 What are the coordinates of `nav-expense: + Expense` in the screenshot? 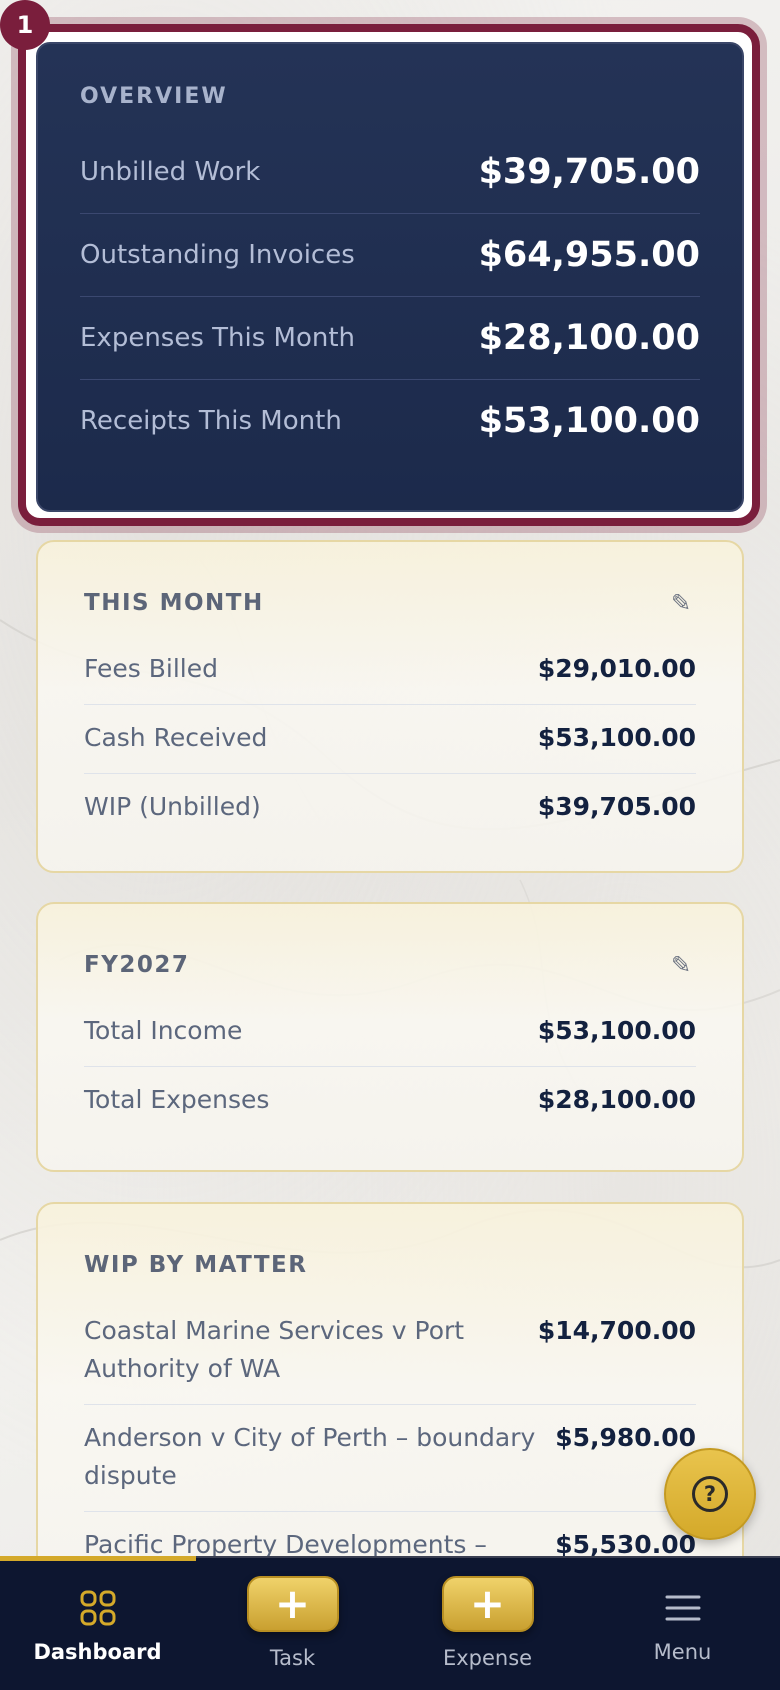 It's located at (487, 1624).